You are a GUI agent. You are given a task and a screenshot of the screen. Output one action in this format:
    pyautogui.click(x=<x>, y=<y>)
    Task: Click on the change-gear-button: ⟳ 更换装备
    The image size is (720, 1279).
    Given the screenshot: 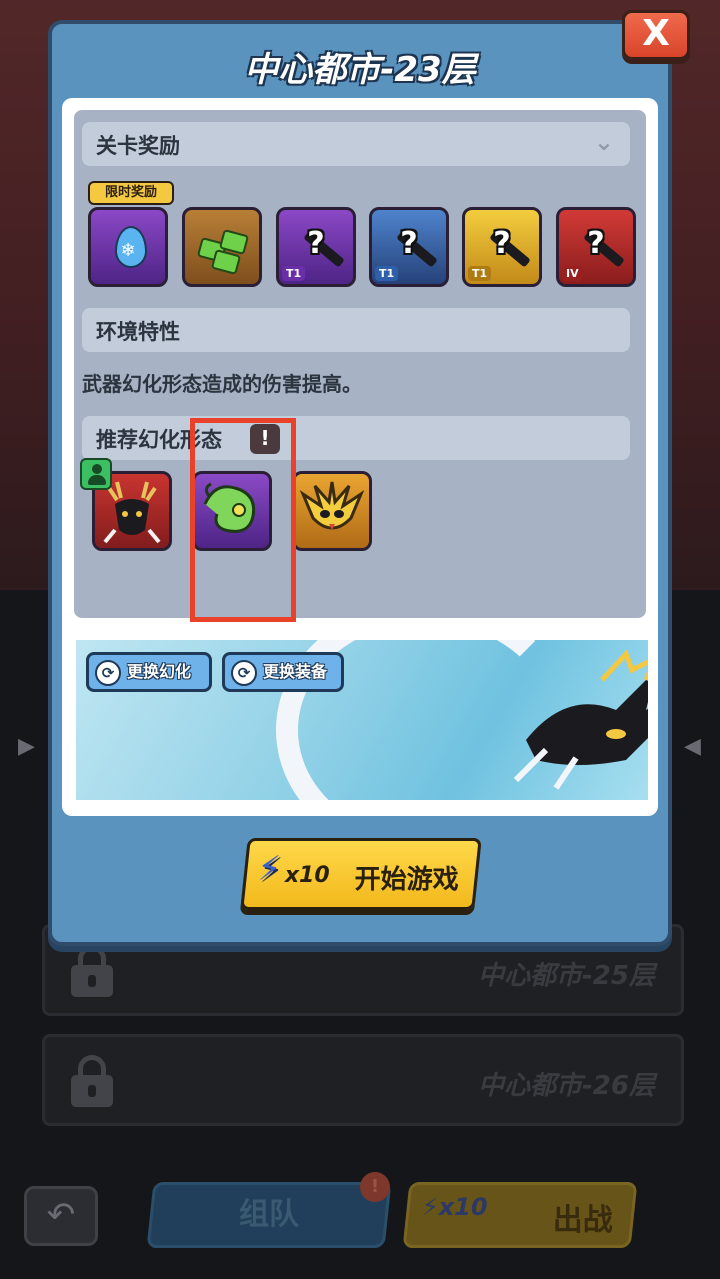 What is the action you would take?
    pyautogui.click(x=283, y=672)
    